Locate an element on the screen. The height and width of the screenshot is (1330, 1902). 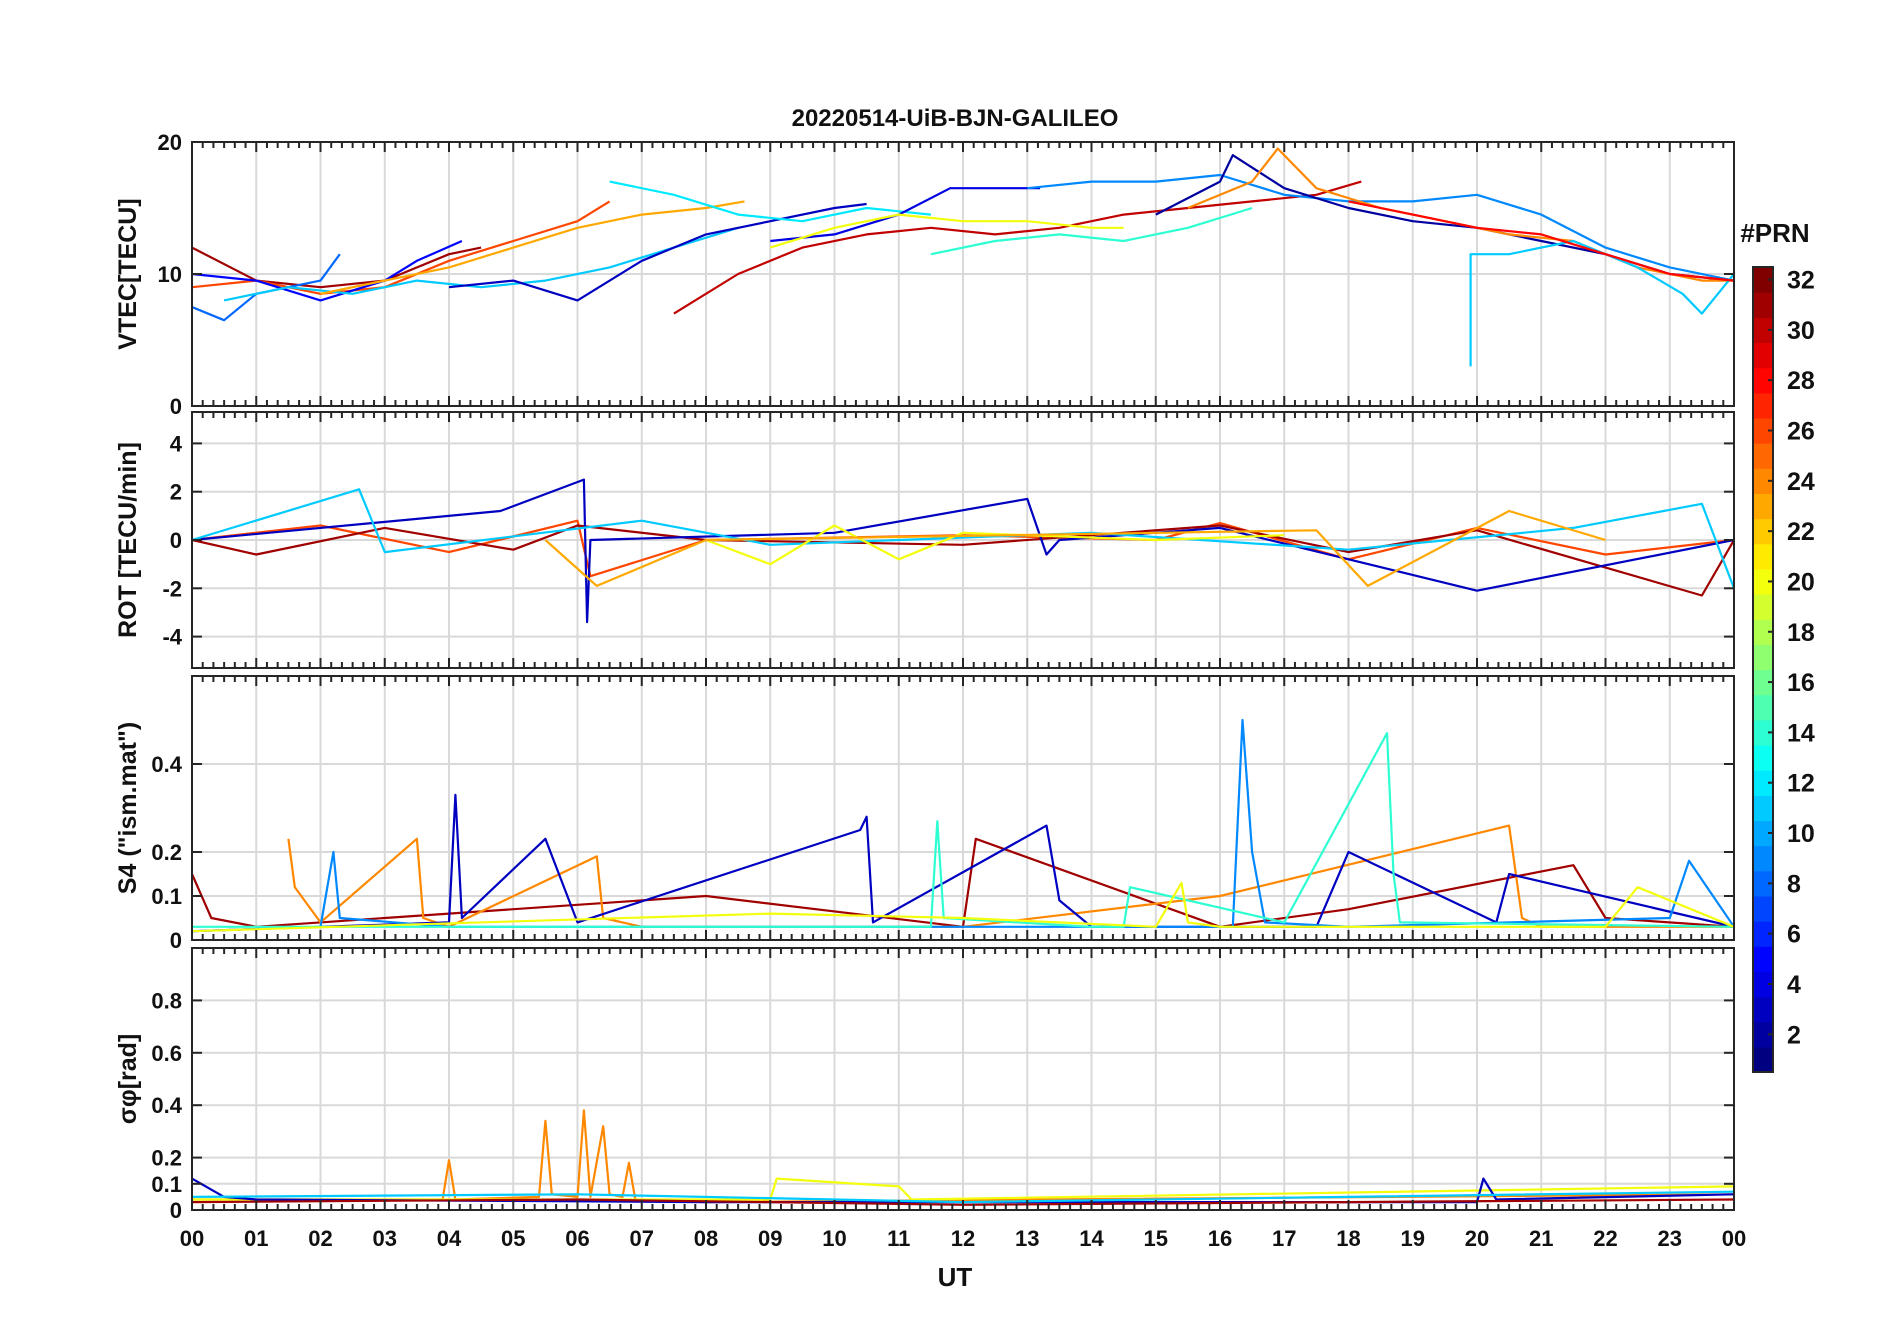
colorbar: 2468101214161820222426283032 is located at coordinates (1783, 669).